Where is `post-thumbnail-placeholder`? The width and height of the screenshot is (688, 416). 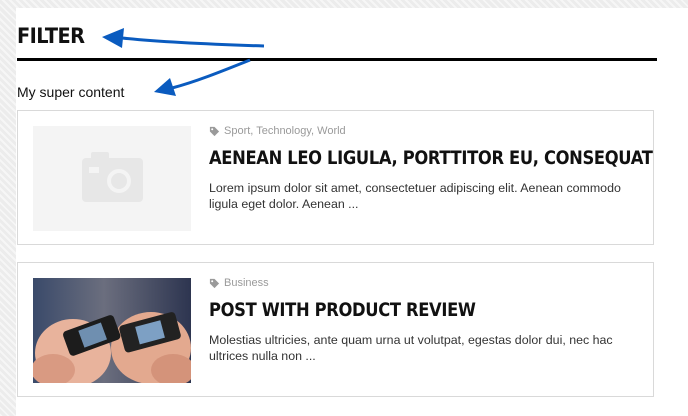 post-thumbnail-placeholder is located at coordinates (112, 178).